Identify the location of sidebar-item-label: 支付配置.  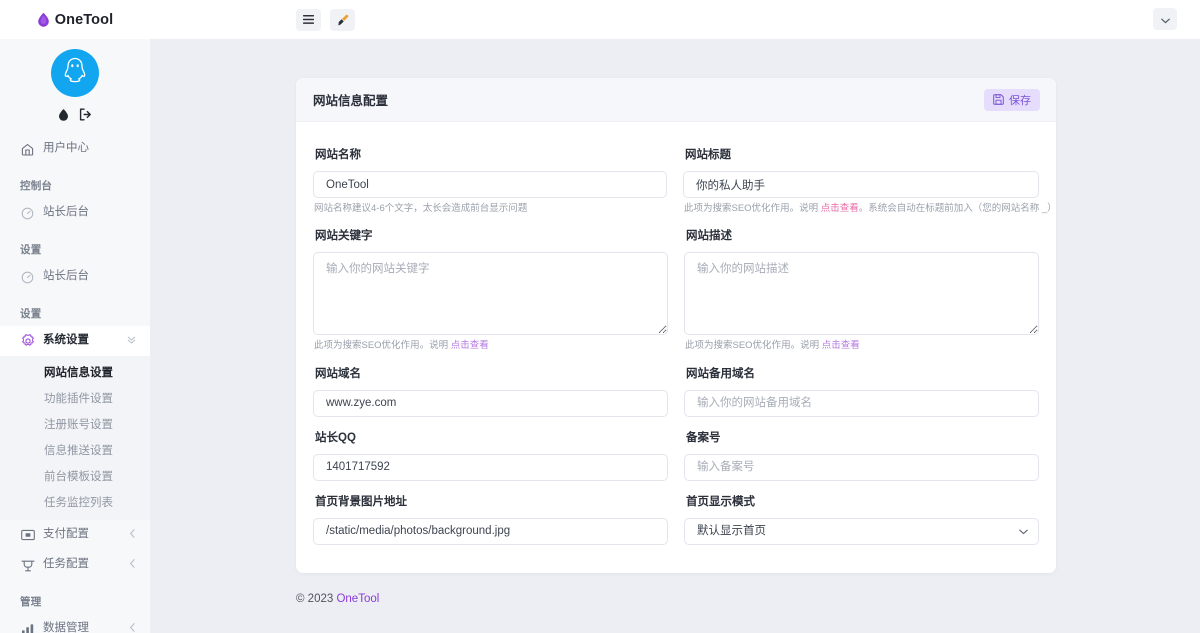
(66, 534).